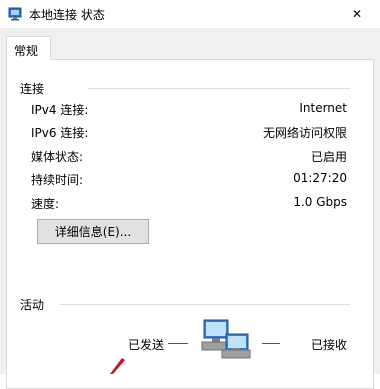 The height and width of the screenshot is (389, 380). What do you see at coordinates (26, 51) in the screenshot?
I see `tab-general-label: 常规` at bounding box center [26, 51].